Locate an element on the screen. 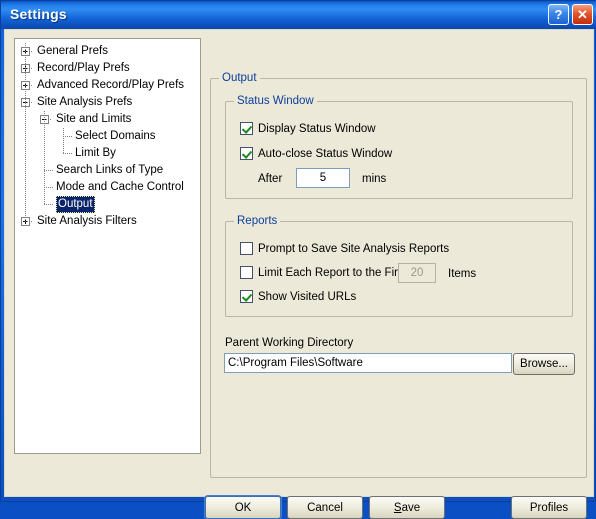  title-bar-buttons: ? ✕ is located at coordinates (570, 14).